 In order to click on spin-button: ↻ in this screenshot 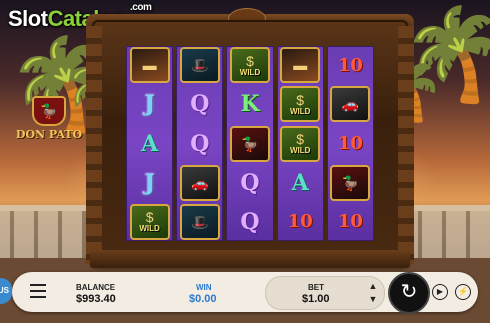, I will do `click(409, 293)`.